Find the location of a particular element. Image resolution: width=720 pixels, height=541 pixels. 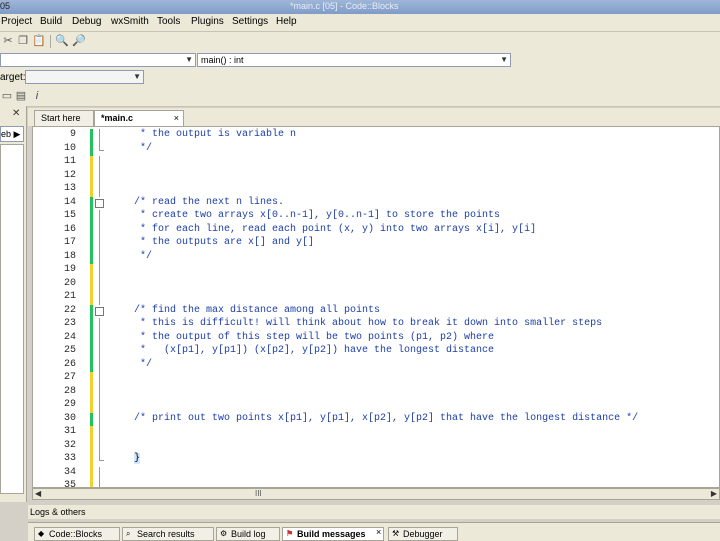

menu-wxsmith: wxSmith is located at coordinates (130, 21).